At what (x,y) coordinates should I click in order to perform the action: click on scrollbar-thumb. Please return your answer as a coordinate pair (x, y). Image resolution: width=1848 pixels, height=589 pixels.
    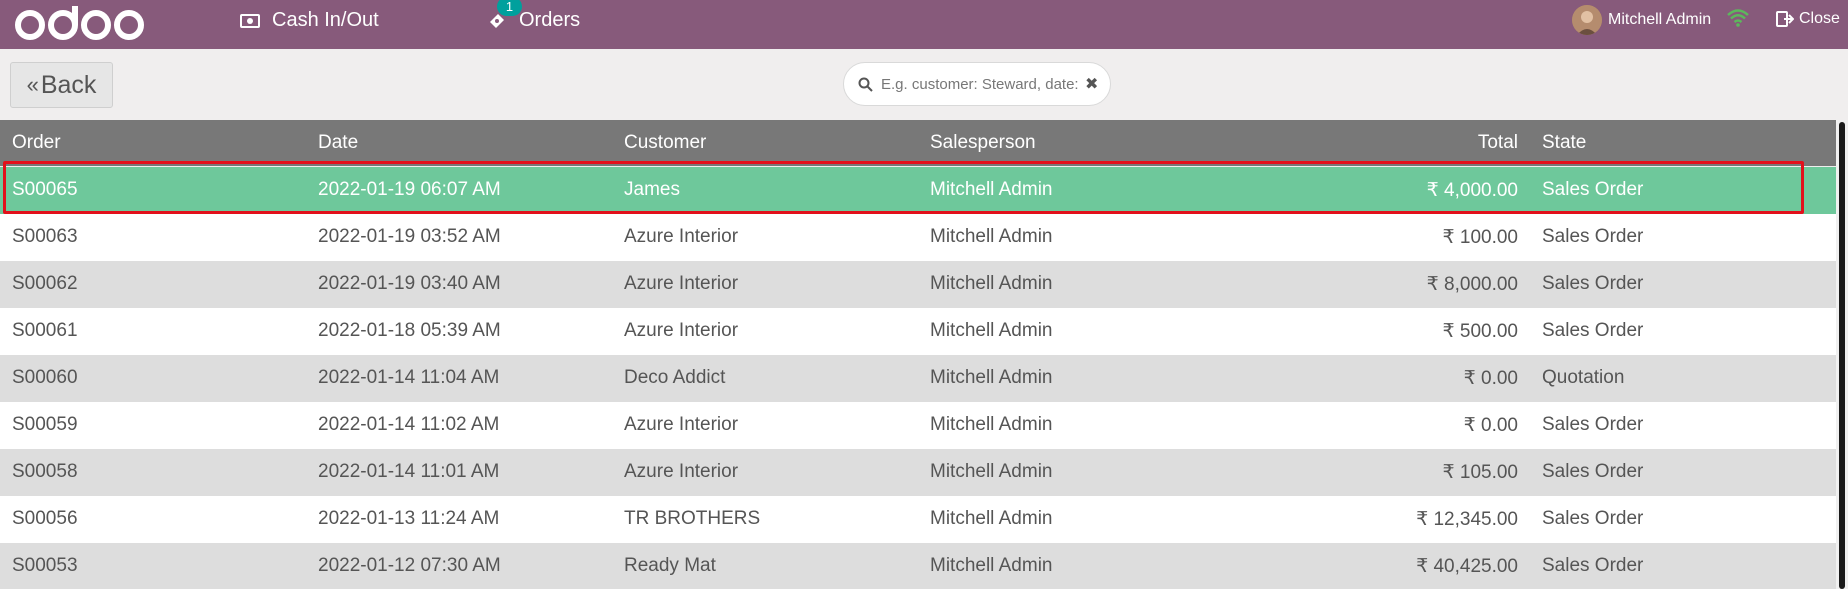
    Looking at the image, I should click on (1842, 355).